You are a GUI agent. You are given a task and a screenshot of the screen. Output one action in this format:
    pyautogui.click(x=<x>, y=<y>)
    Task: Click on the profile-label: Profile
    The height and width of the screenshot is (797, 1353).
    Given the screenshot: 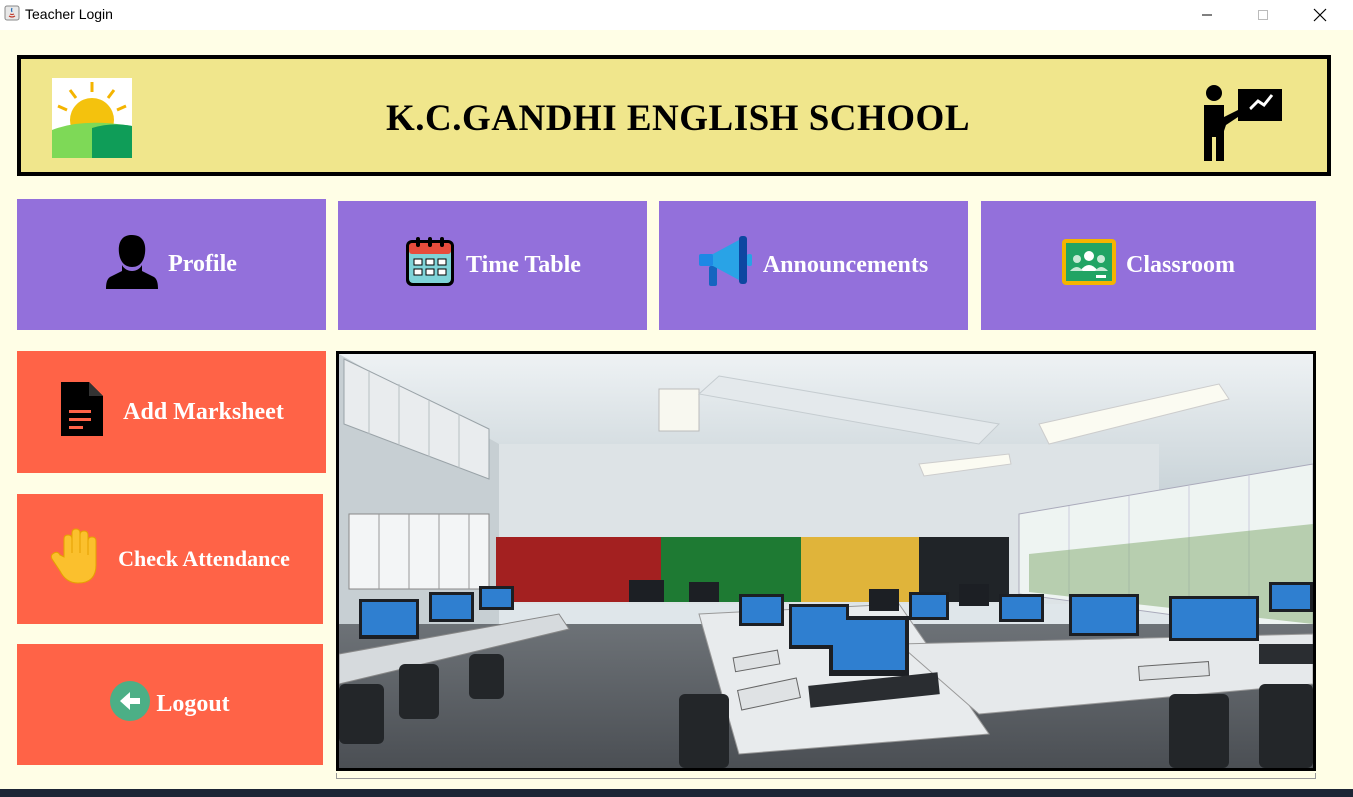 What is the action you would take?
    pyautogui.click(x=202, y=264)
    